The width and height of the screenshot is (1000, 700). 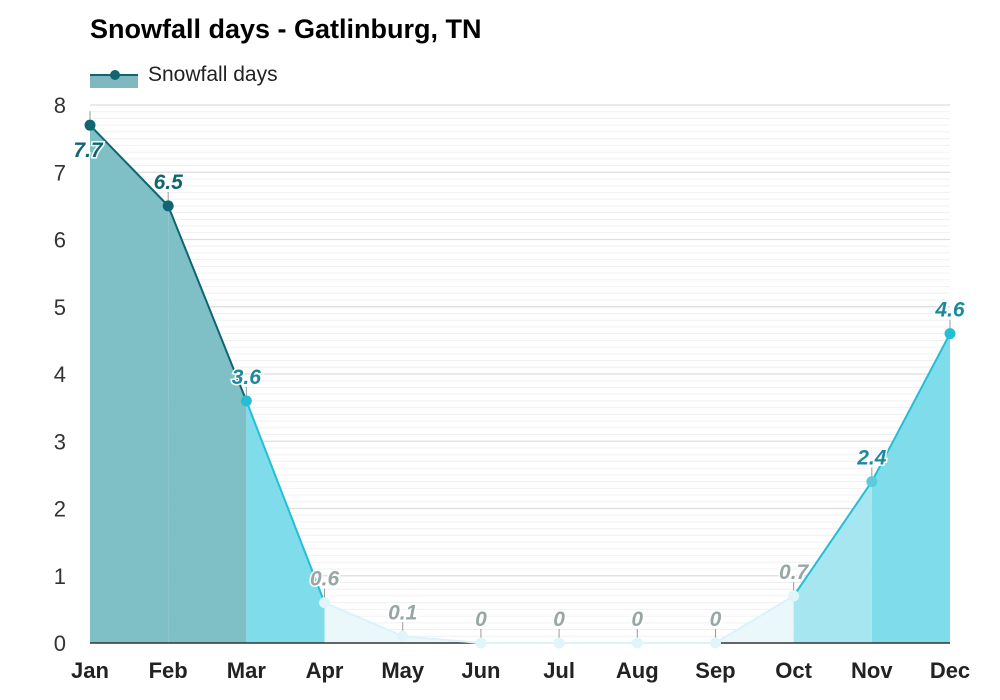 I want to click on y-tick-label: 2, so click(x=60, y=509).